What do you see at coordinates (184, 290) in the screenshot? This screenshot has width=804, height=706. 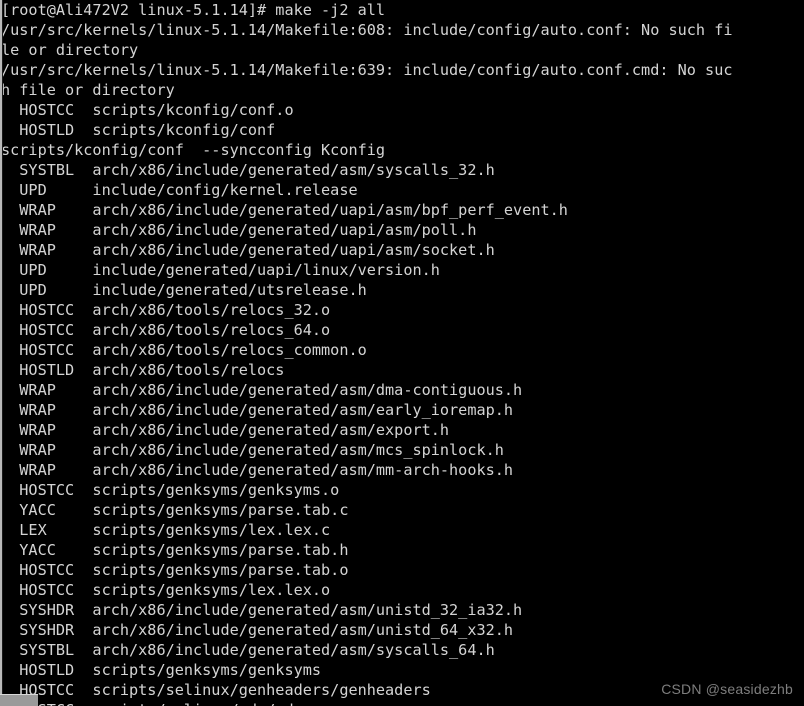 I see `terminal-line: UPD include/generated/utsrelease.h` at bounding box center [184, 290].